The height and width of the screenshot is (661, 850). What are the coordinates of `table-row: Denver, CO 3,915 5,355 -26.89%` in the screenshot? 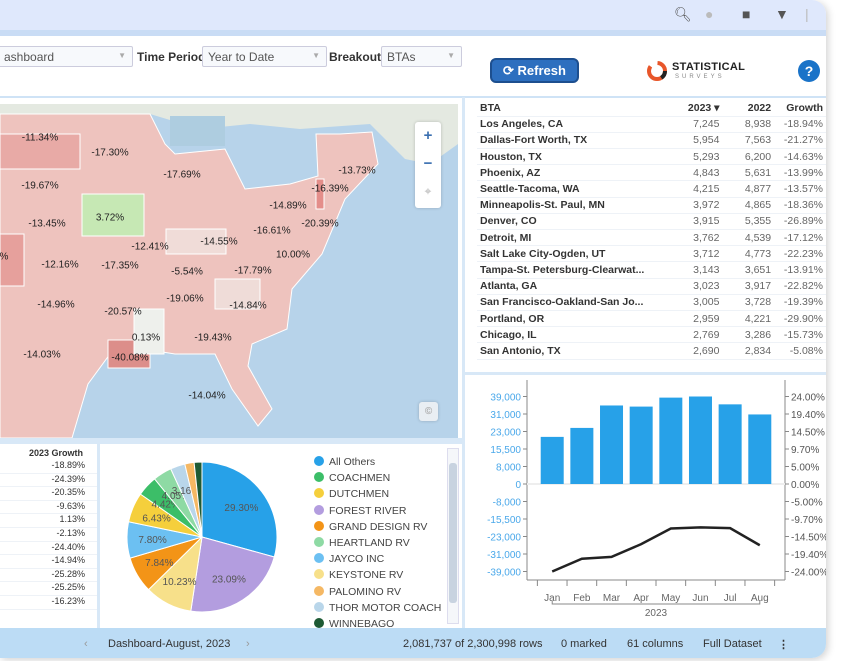 It's located at (651, 222).